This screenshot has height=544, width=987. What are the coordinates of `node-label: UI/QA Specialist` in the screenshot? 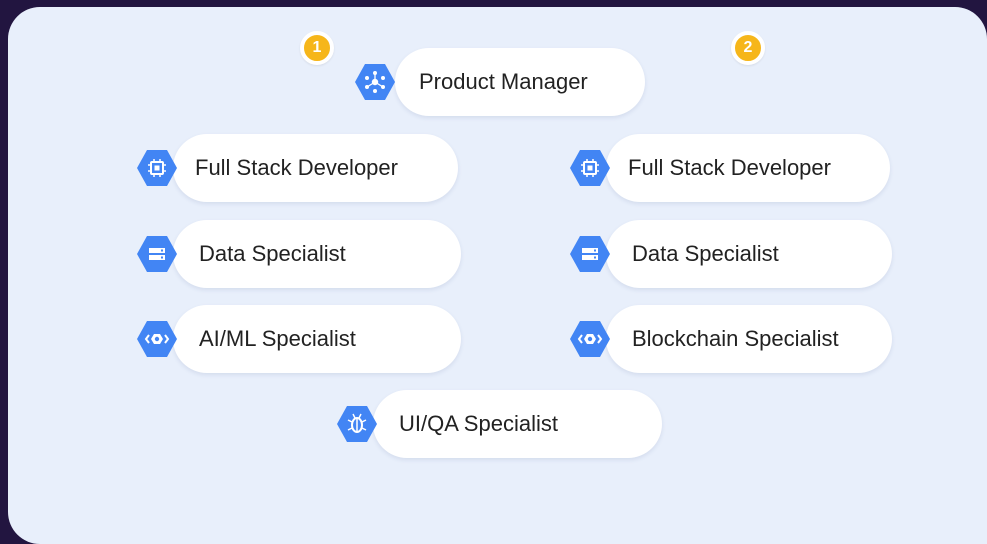 It's located at (478, 423).